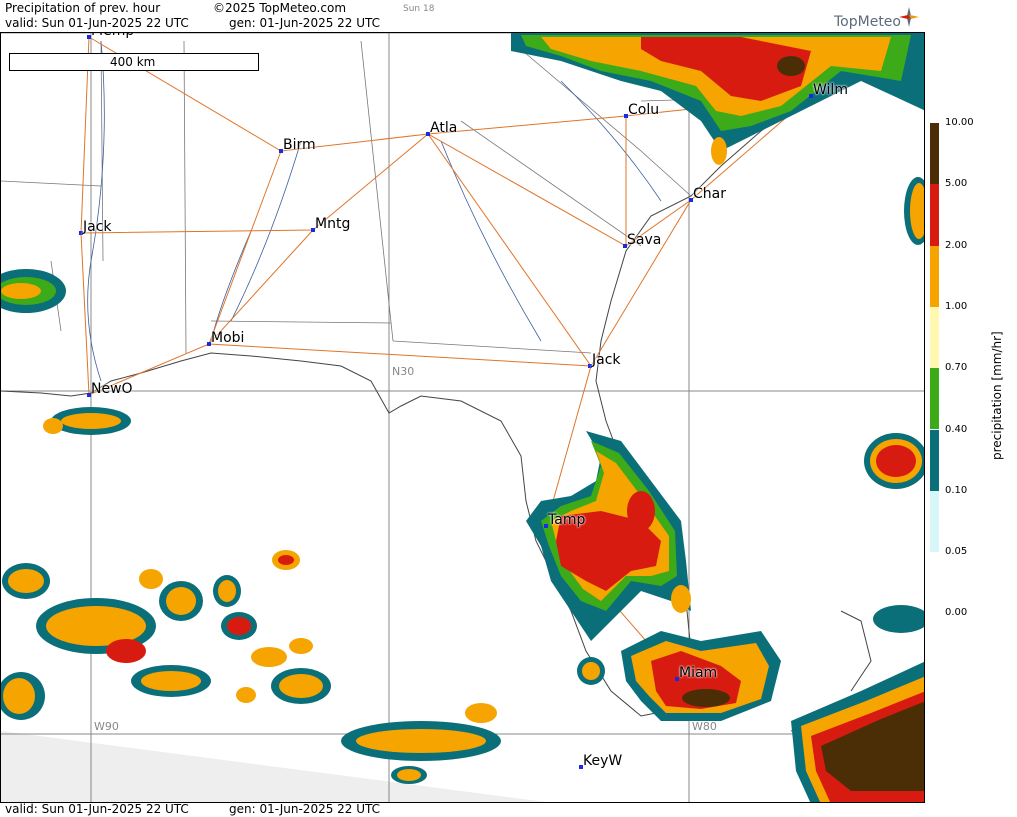 The height and width of the screenshot is (817, 1017). What do you see at coordinates (956, 184) in the screenshot?
I see `legend-tick-label: 5.00` at bounding box center [956, 184].